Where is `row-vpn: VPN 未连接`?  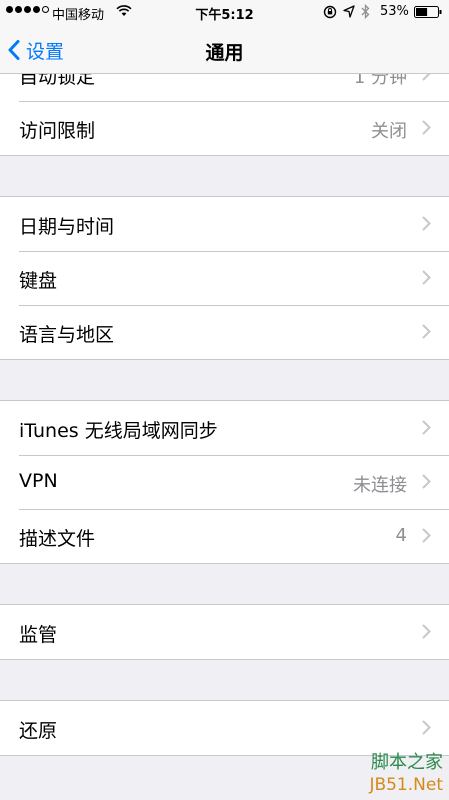 row-vpn: VPN 未连接 is located at coordinates (224, 482).